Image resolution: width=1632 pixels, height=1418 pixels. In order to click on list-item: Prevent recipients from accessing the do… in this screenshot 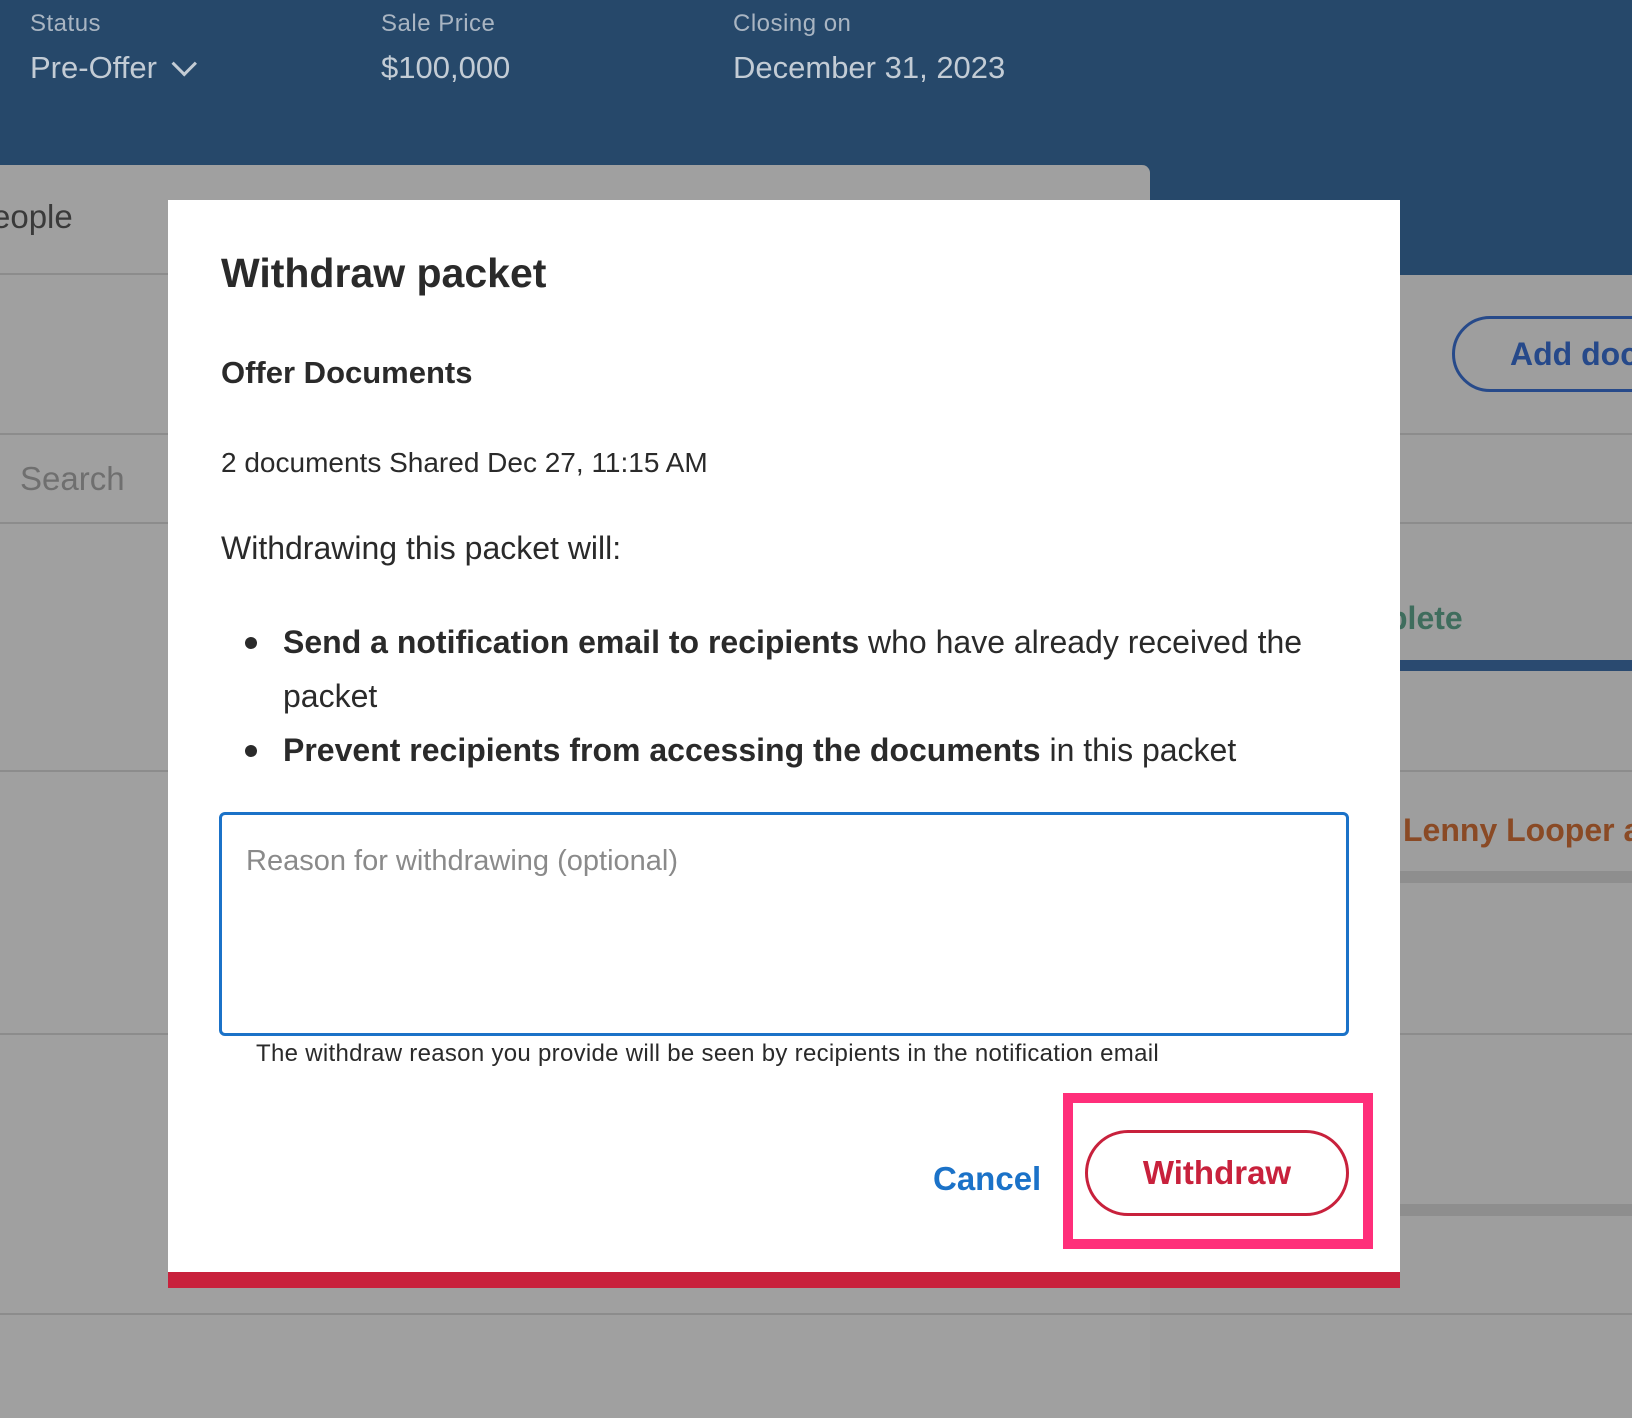, I will do `click(781, 750)`.